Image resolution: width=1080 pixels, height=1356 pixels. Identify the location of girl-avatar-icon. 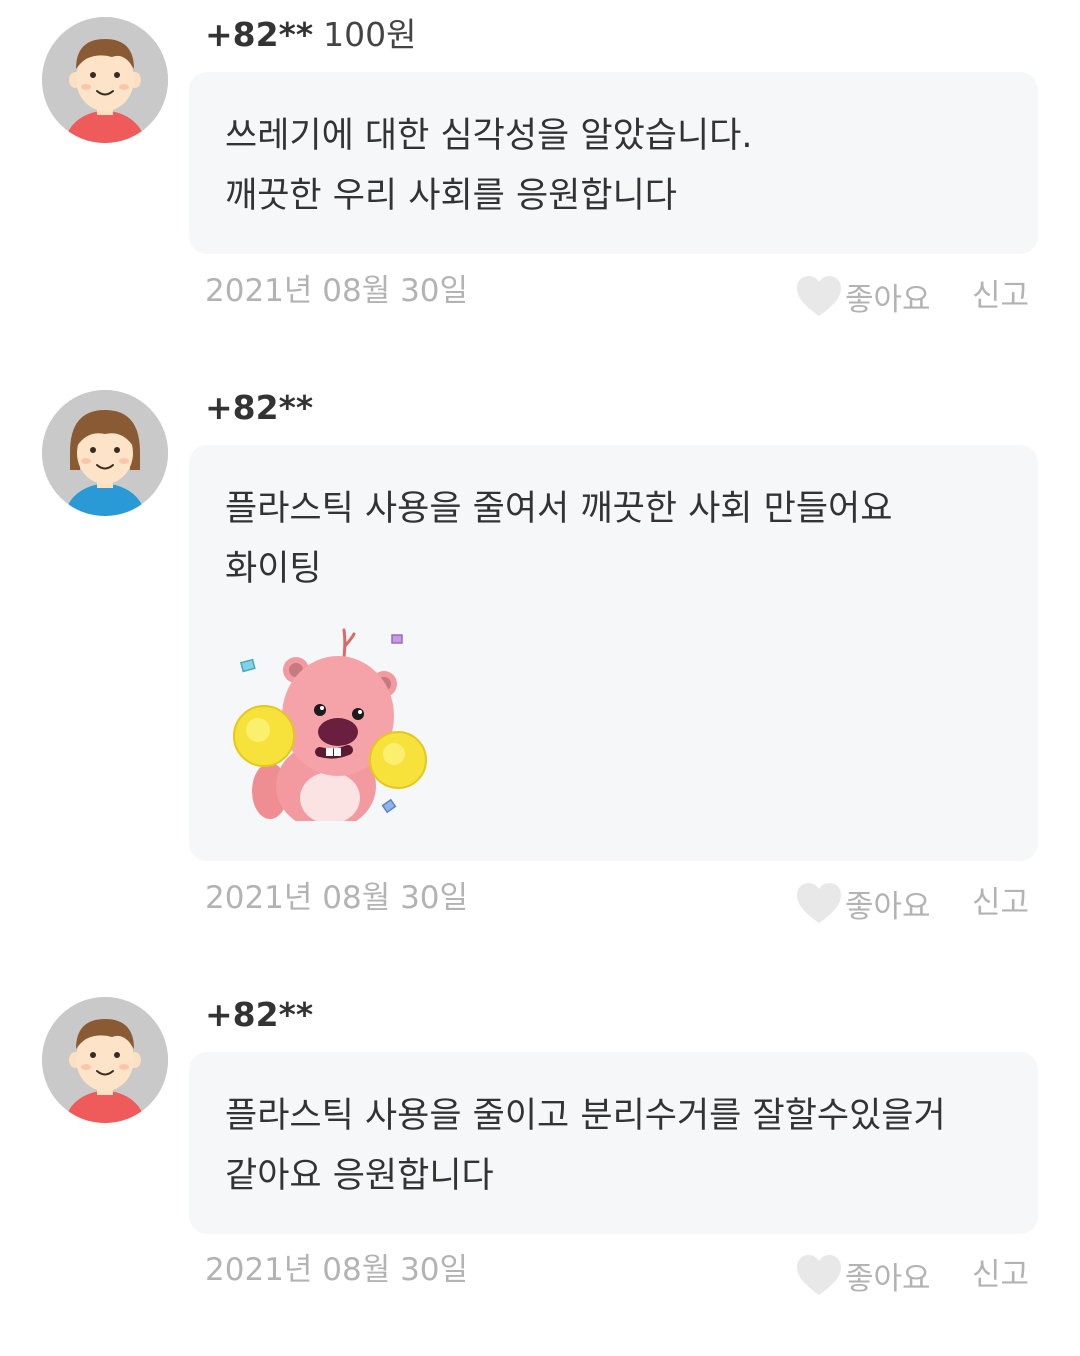
(105, 453).